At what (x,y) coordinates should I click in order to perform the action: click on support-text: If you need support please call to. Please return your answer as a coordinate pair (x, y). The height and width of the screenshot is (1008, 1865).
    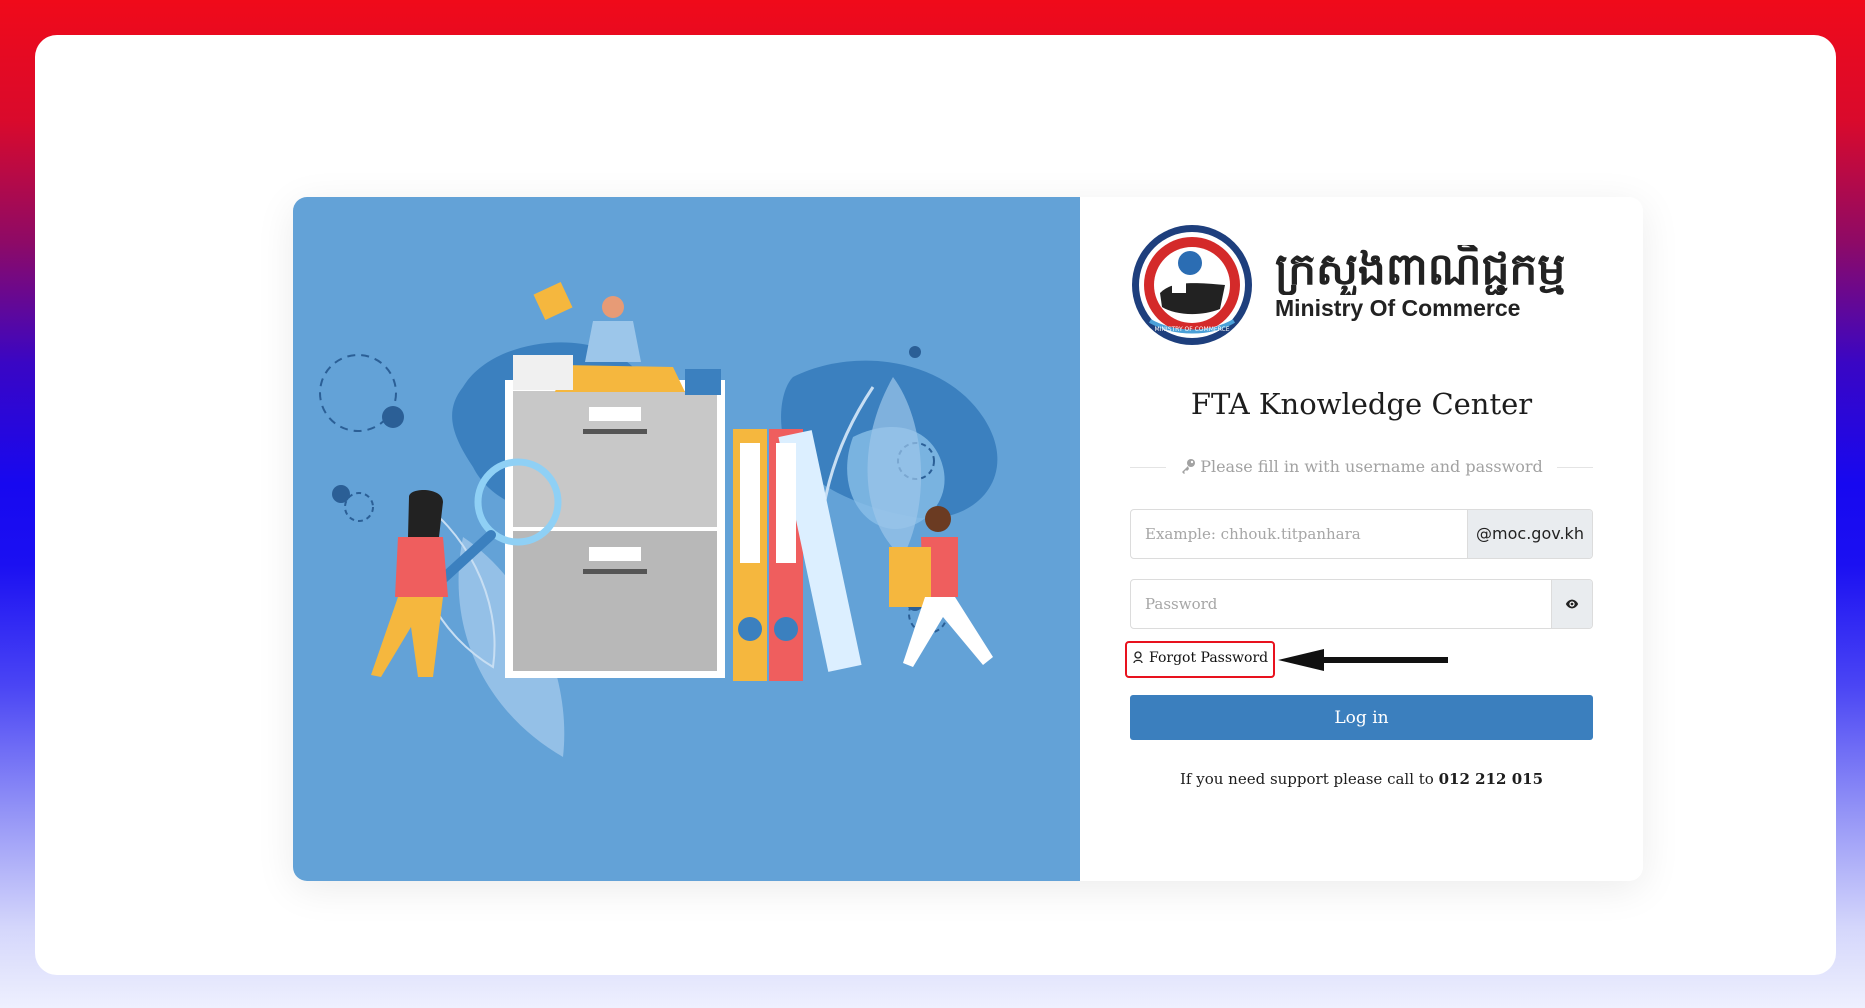
    Looking at the image, I should click on (1306, 779).